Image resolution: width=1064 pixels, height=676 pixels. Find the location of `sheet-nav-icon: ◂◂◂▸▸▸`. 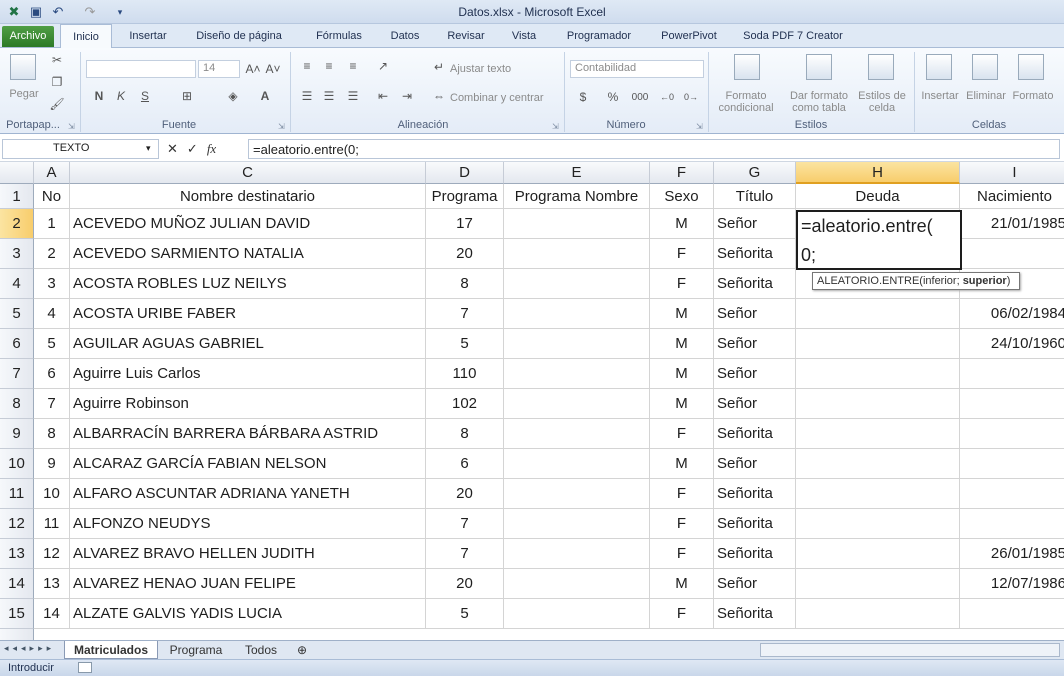

sheet-nav-icon: ◂◂◂▸▸▸ is located at coordinates (29, 648).